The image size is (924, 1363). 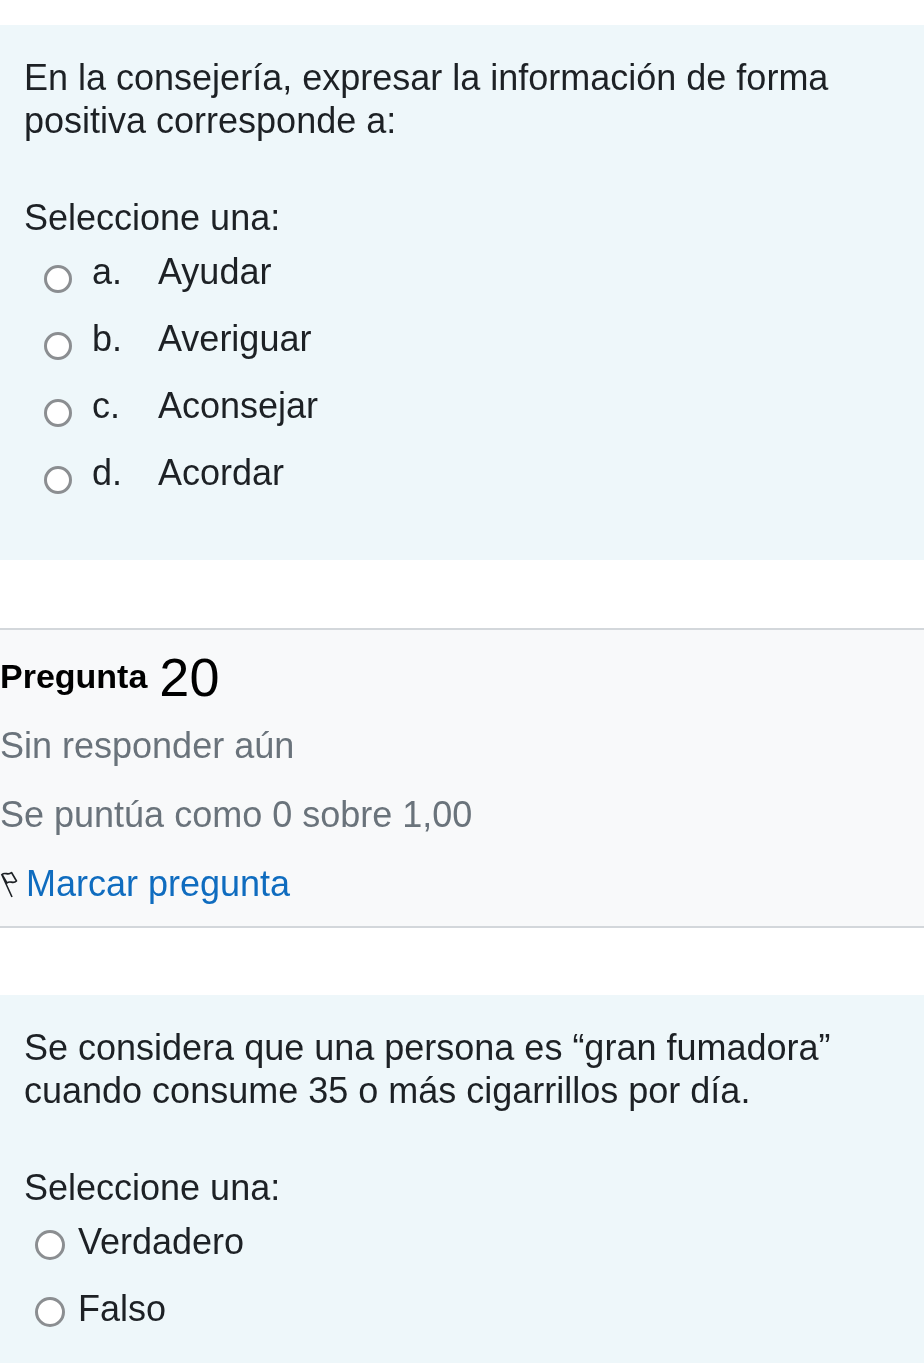 I want to click on flag-question-link: Marcar pregunta, so click(x=145, y=883).